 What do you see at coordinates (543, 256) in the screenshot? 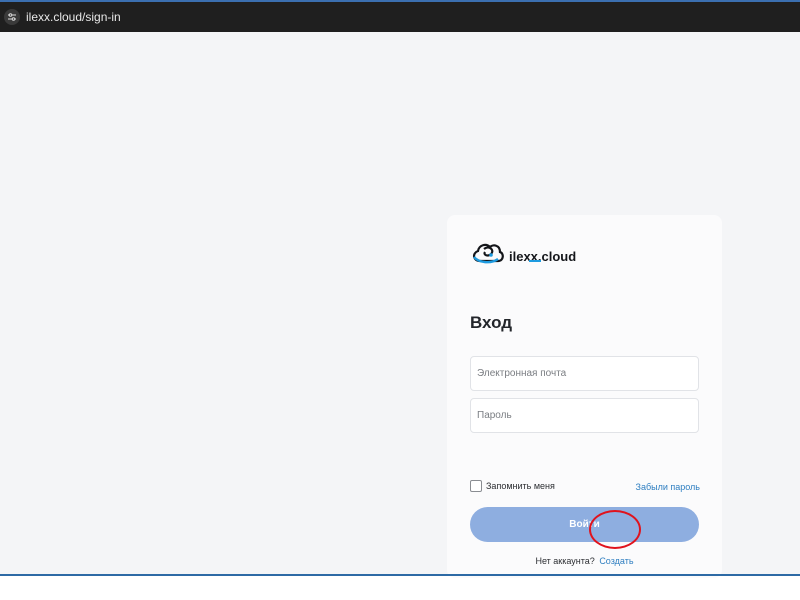
I see `brand-name: ilexx.cloud` at bounding box center [543, 256].